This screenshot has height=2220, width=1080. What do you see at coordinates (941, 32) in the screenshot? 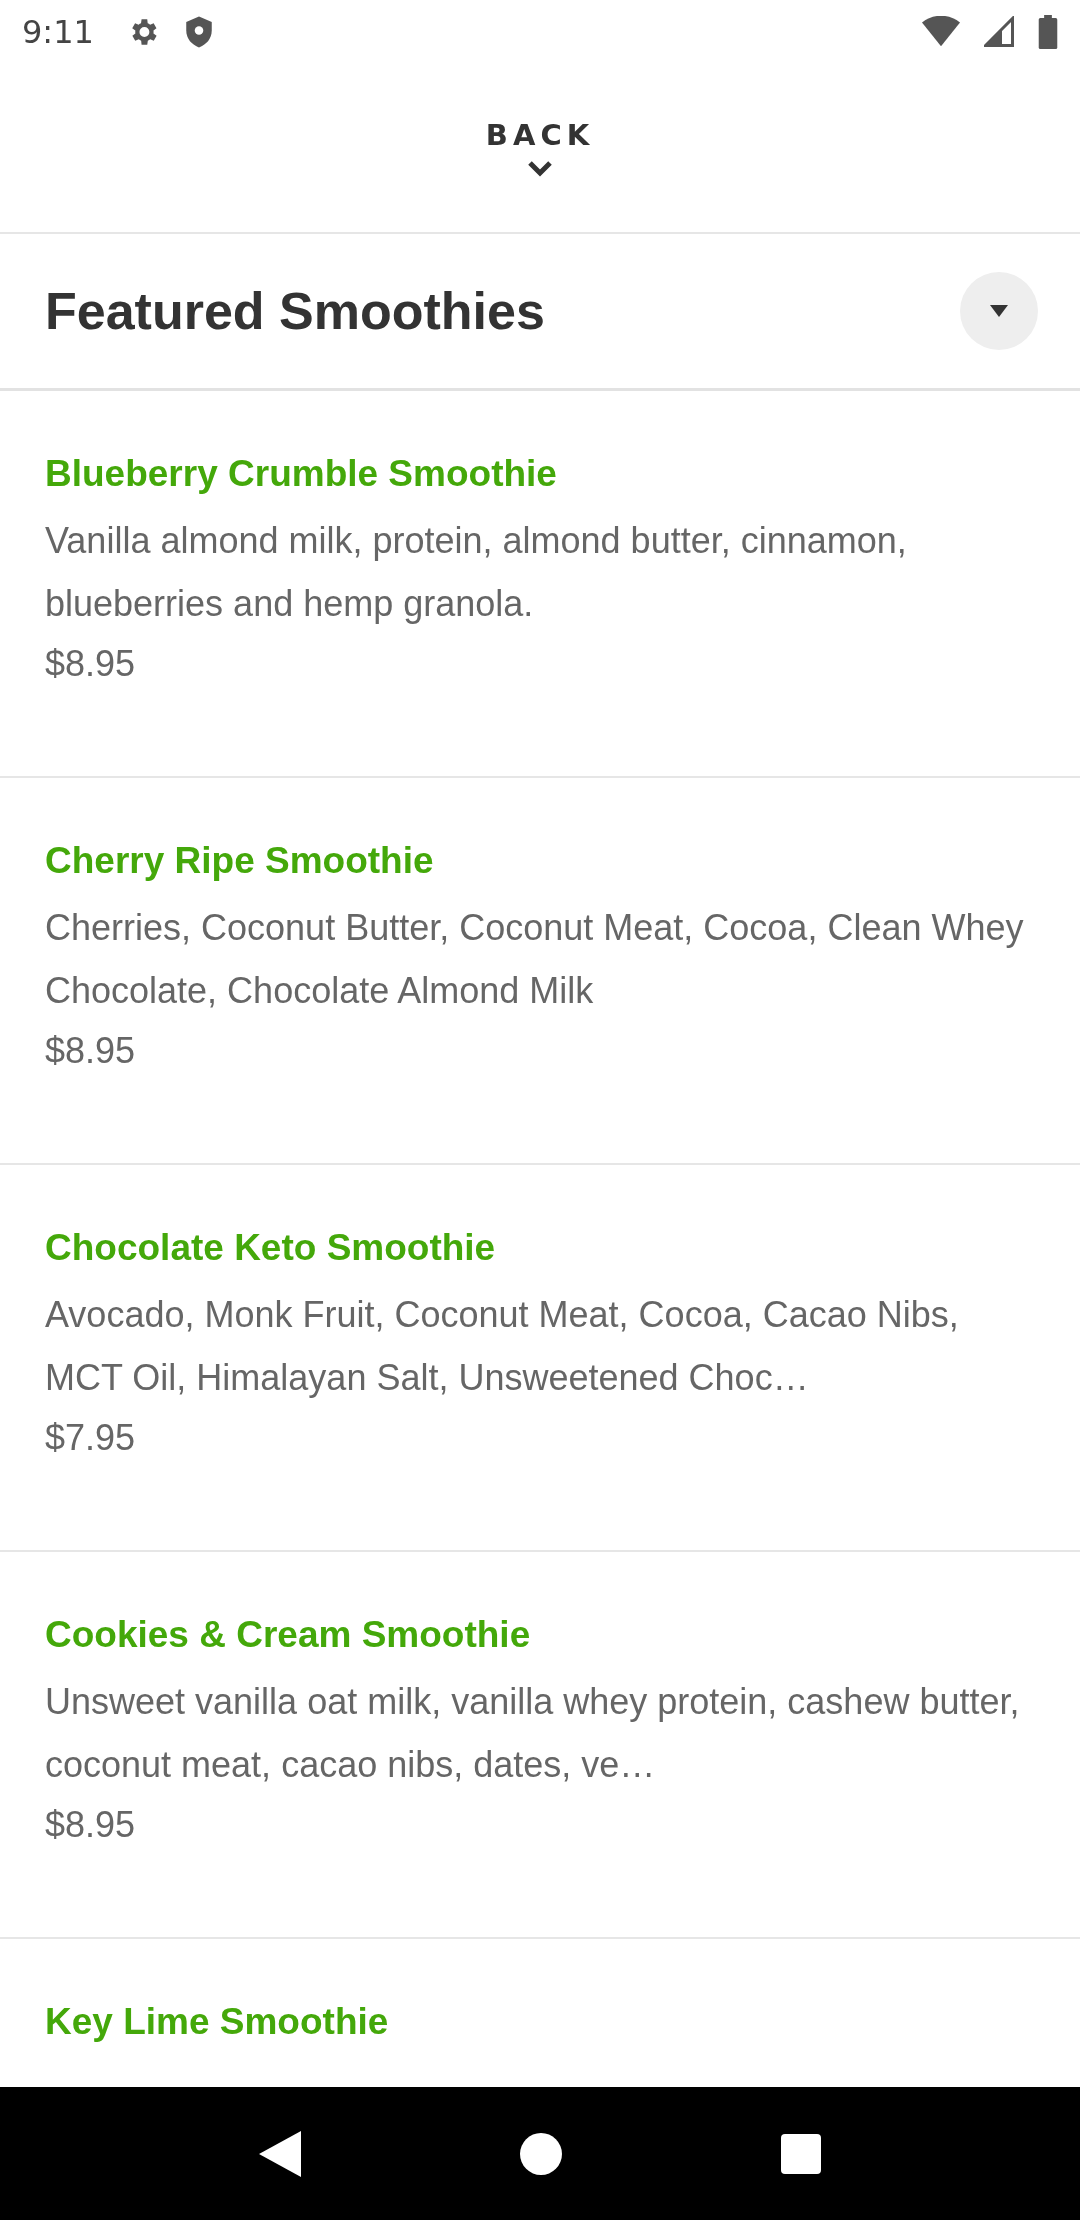
I see `wifi-icon` at bounding box center [941, 32].